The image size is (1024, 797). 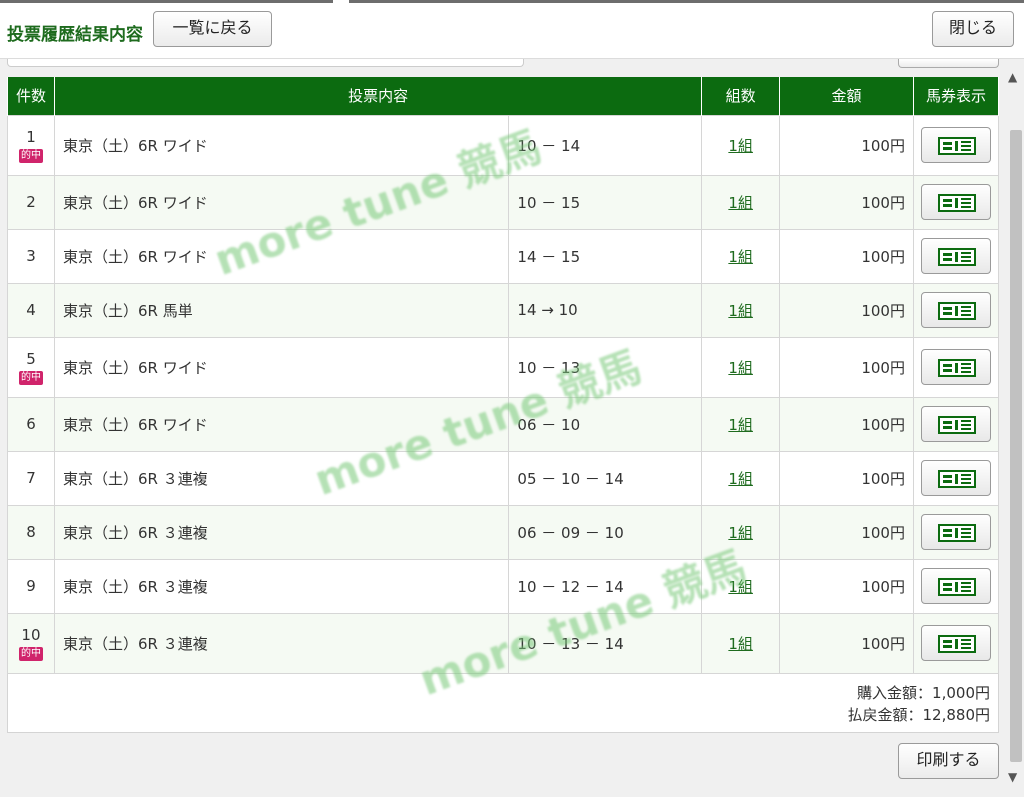 What do you see at coordinates (605, 532) in the screenshot?
I see `bet-combination: 06 － 09 － 10` at bounding box center [605, 532].